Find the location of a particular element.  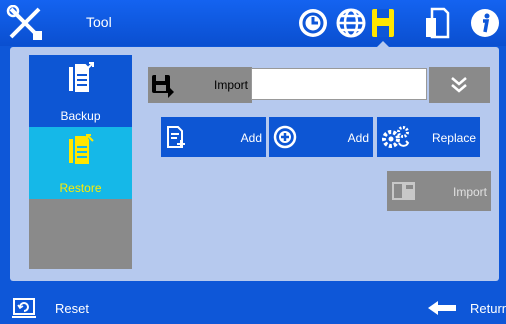

import-icon is located at coordinates (403, 191).